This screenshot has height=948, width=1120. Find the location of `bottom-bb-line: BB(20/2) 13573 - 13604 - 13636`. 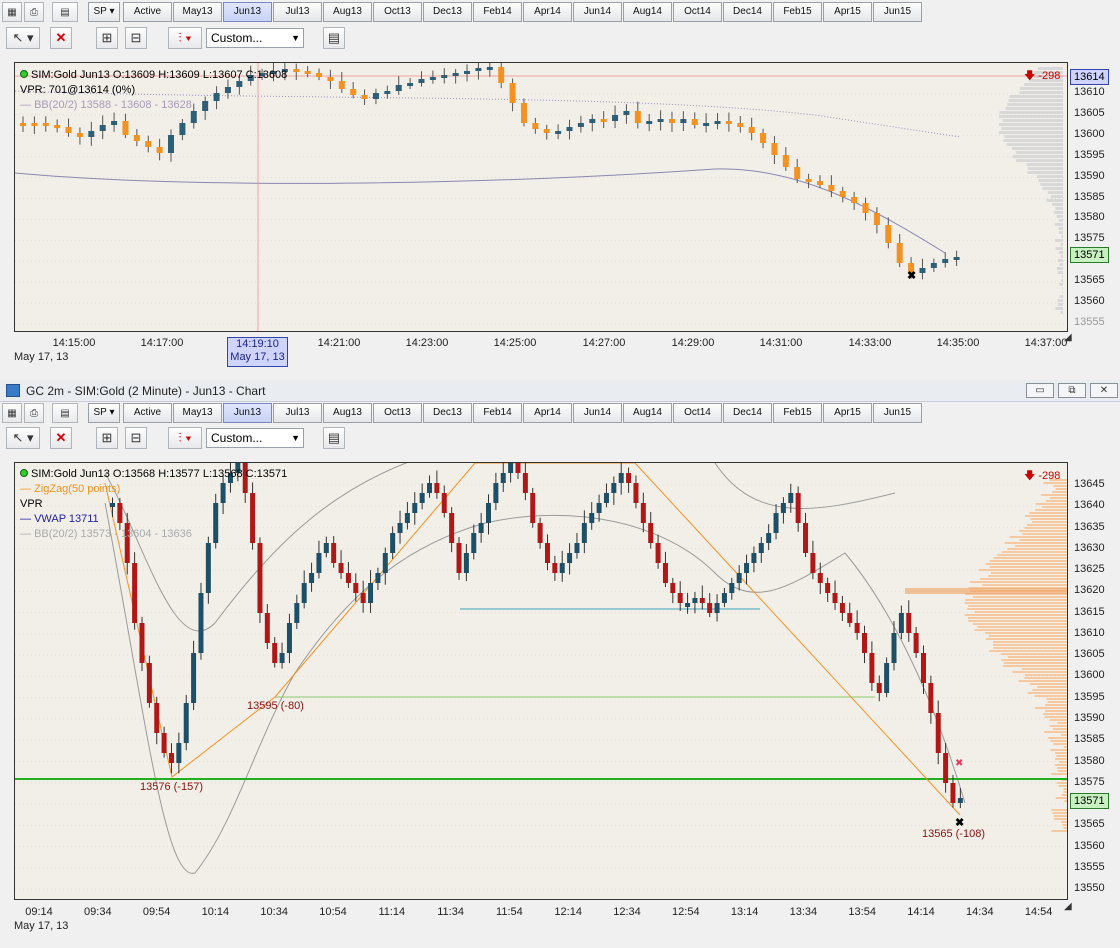

bottom-bb-line: BB(20/2) 13573 - 13604 - 13636 is located at coordinates (113, 534).